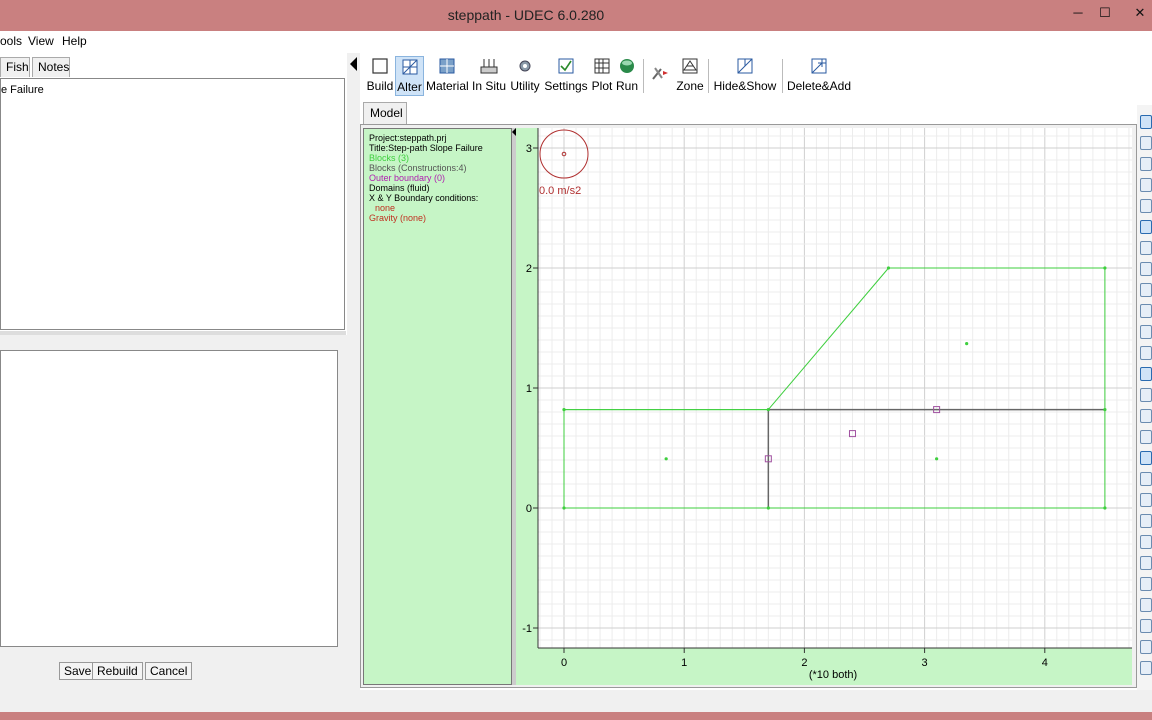 This screenshot has width=1152, height=720. Describe the element at coordinates (398, 218) in the screenshot. I see `info-line: Gravity (none)` at that location.